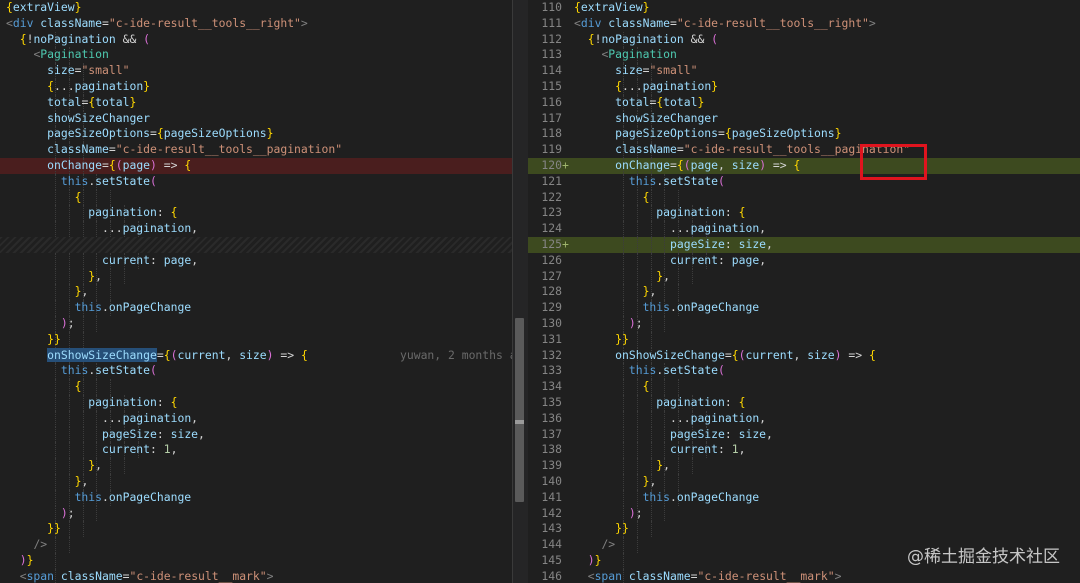  Describe the element at coordinates (519, 410) in the screenshot. I see `scrollbar-thumb` at that location.